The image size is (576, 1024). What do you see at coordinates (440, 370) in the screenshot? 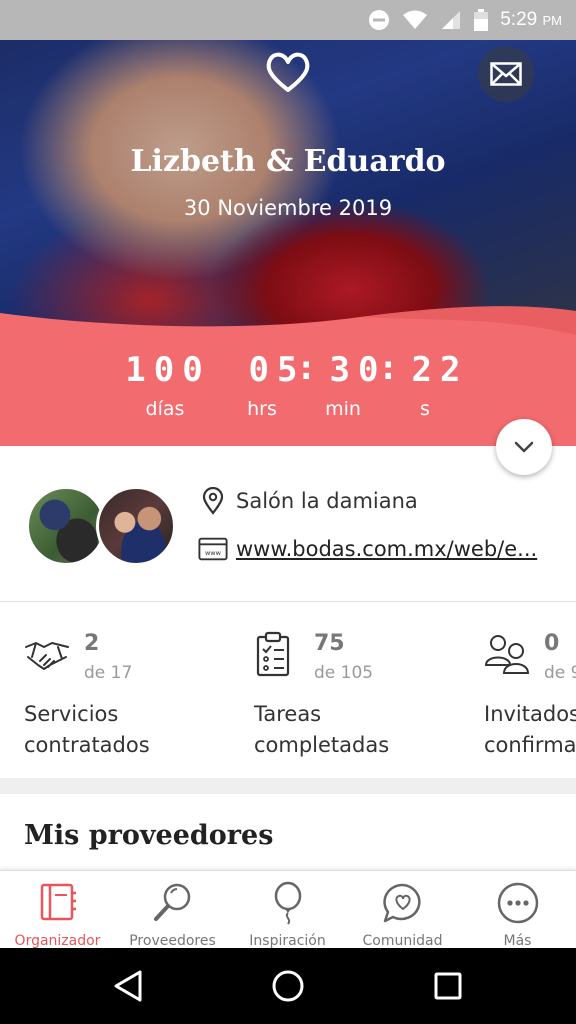
I see `countdown-seconds: 22` at bounding box center [440, 370].